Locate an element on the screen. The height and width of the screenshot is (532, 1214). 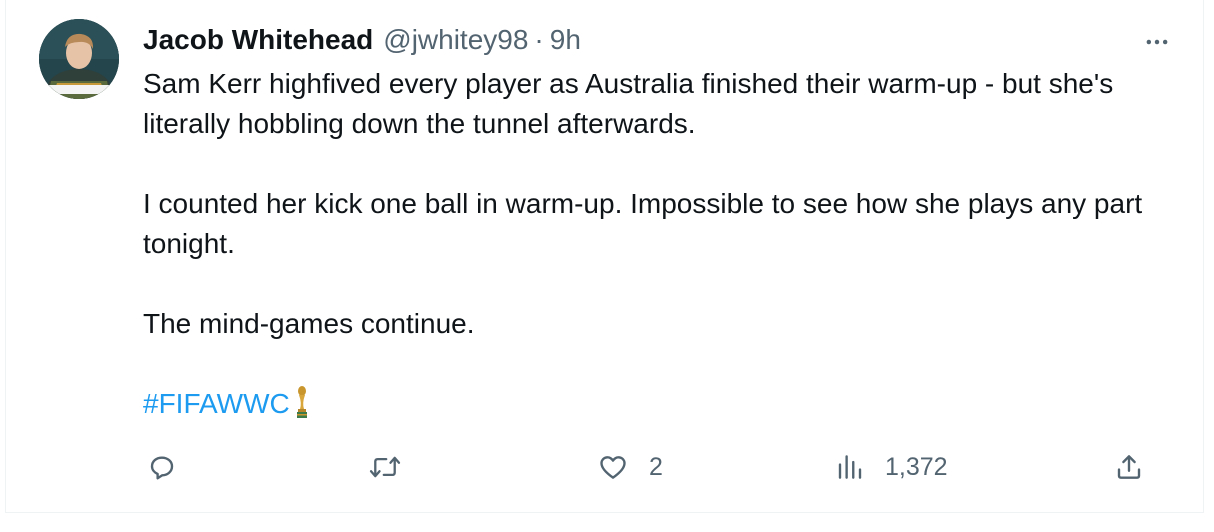
retweet-icon is located at coordinates (385, 467).